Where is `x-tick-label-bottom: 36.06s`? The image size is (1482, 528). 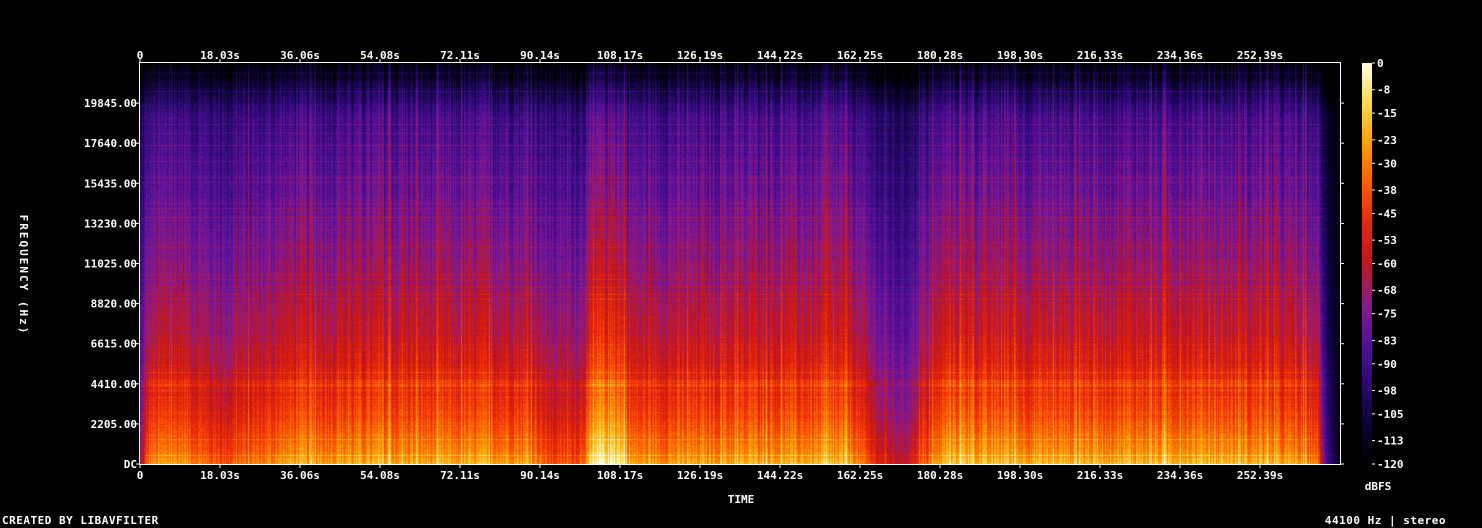 x-tick-label-bottom: 36.06s is located at coordinates (300, 475).